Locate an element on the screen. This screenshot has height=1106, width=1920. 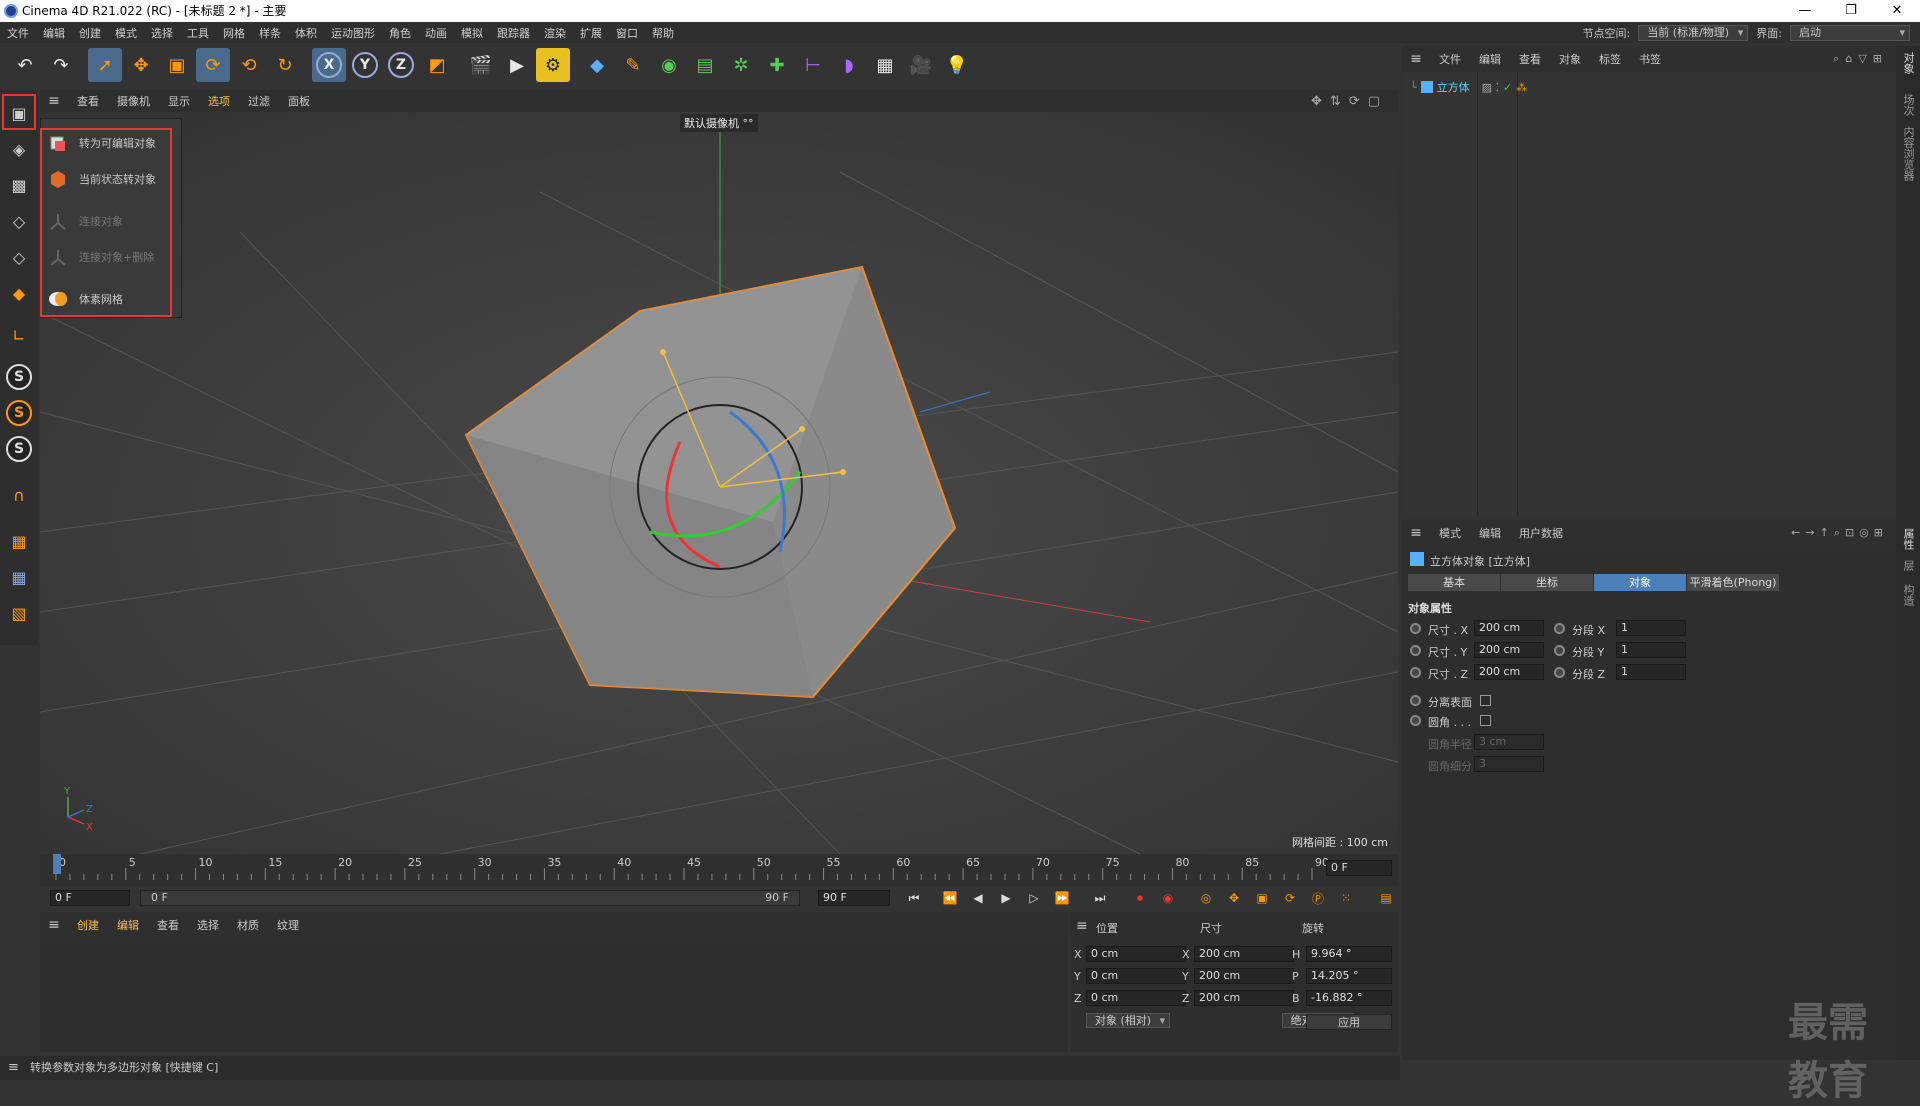
planar-workplane-icon: ▧ is located at coordinates (19, 613).